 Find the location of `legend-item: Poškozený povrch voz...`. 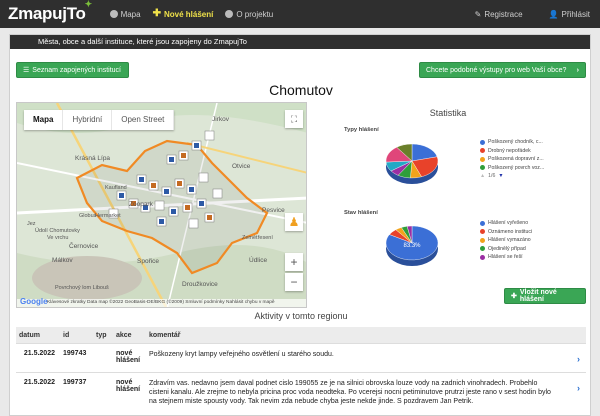

legend-item: Poškozený povrch voz... is located at coordinates (512, 168).